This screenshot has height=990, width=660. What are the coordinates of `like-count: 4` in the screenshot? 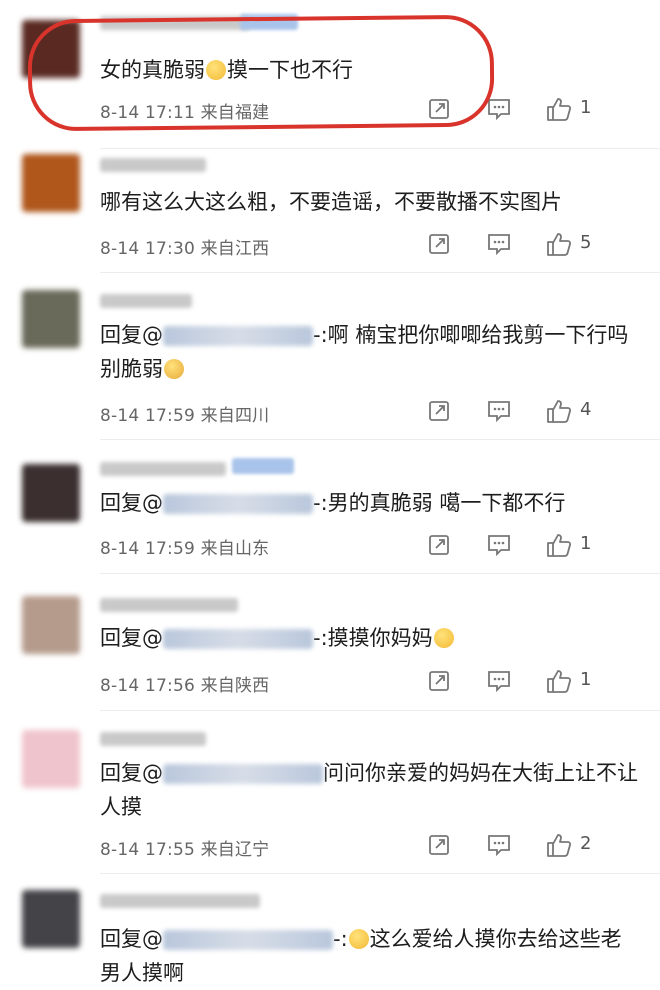 It's located at (586, 409).